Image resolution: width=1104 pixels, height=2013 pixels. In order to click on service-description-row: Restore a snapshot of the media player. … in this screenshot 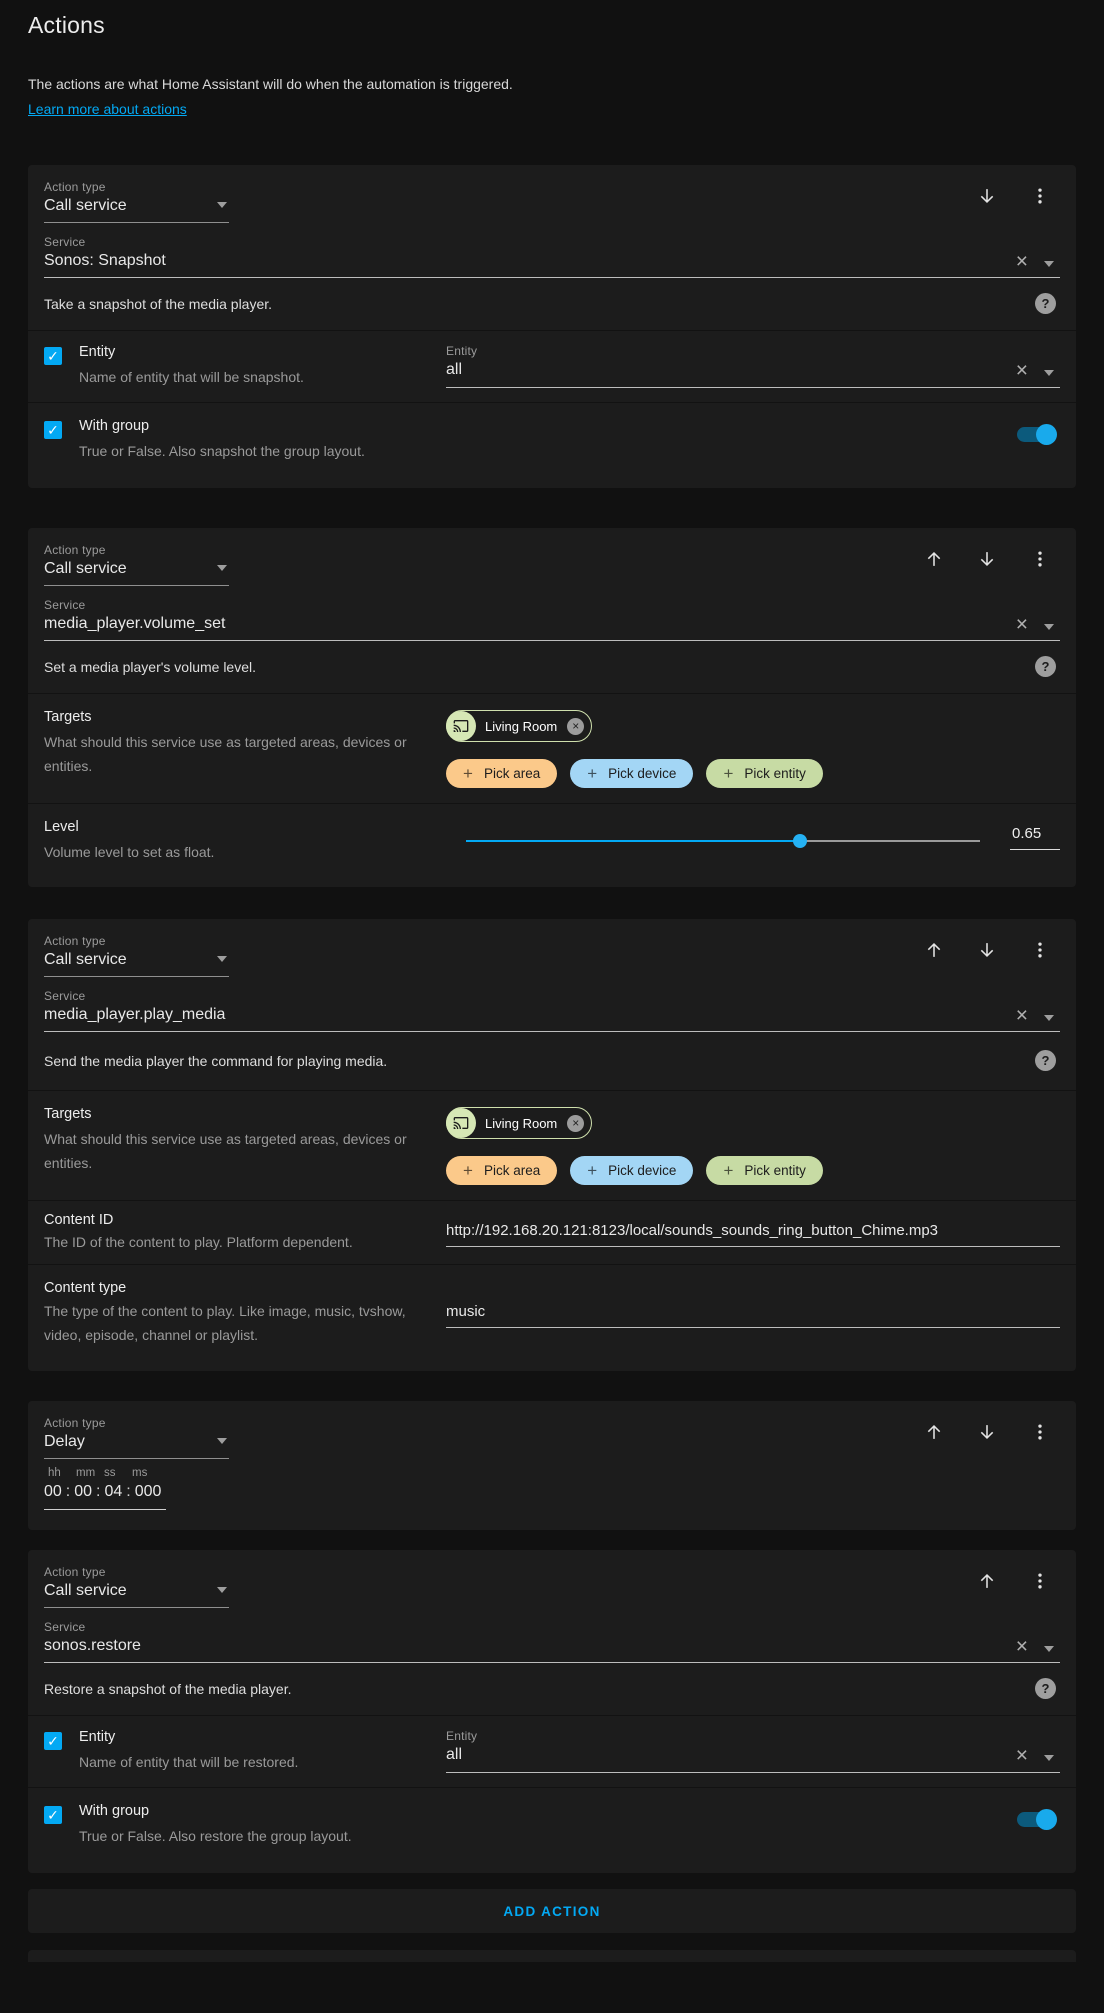, I will do `click(552, 1689)`.